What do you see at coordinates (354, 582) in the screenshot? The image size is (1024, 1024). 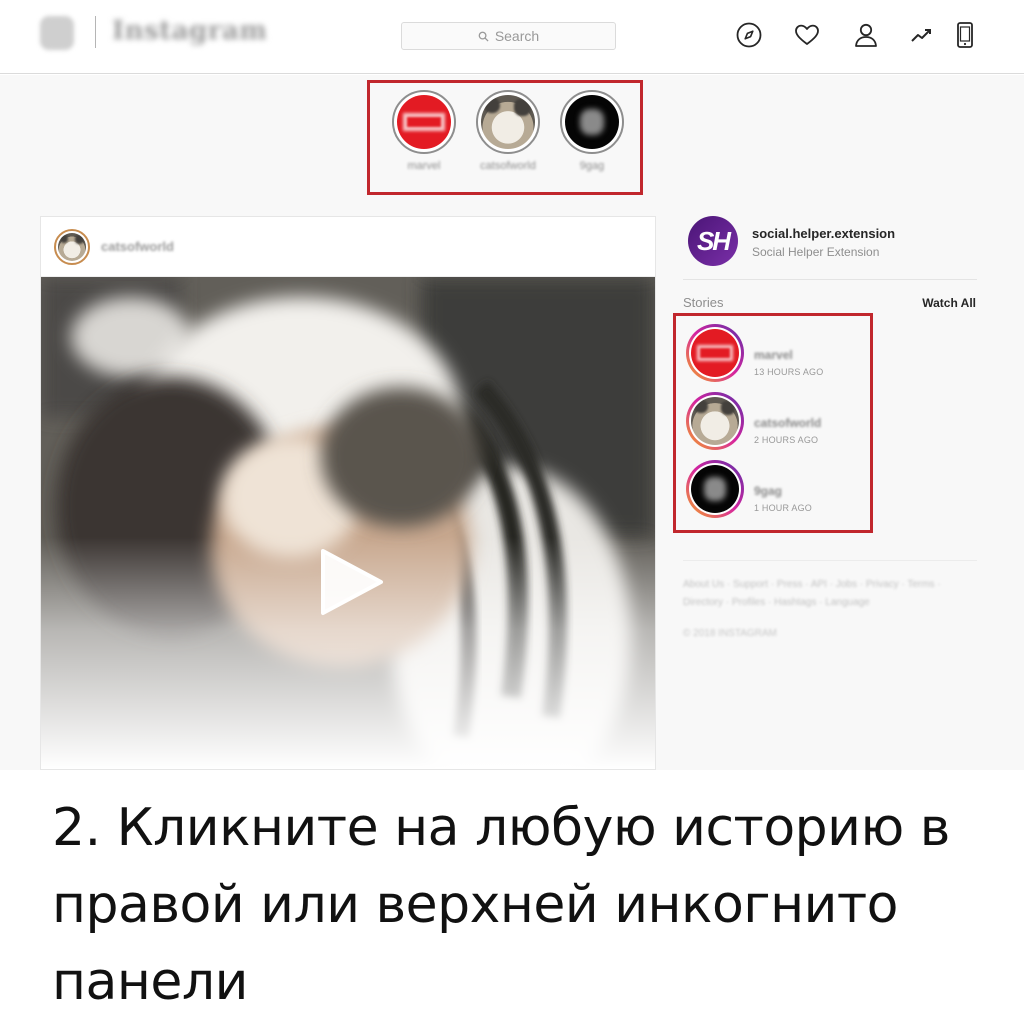 I see `play-icon` at bounding box center [354, 582].